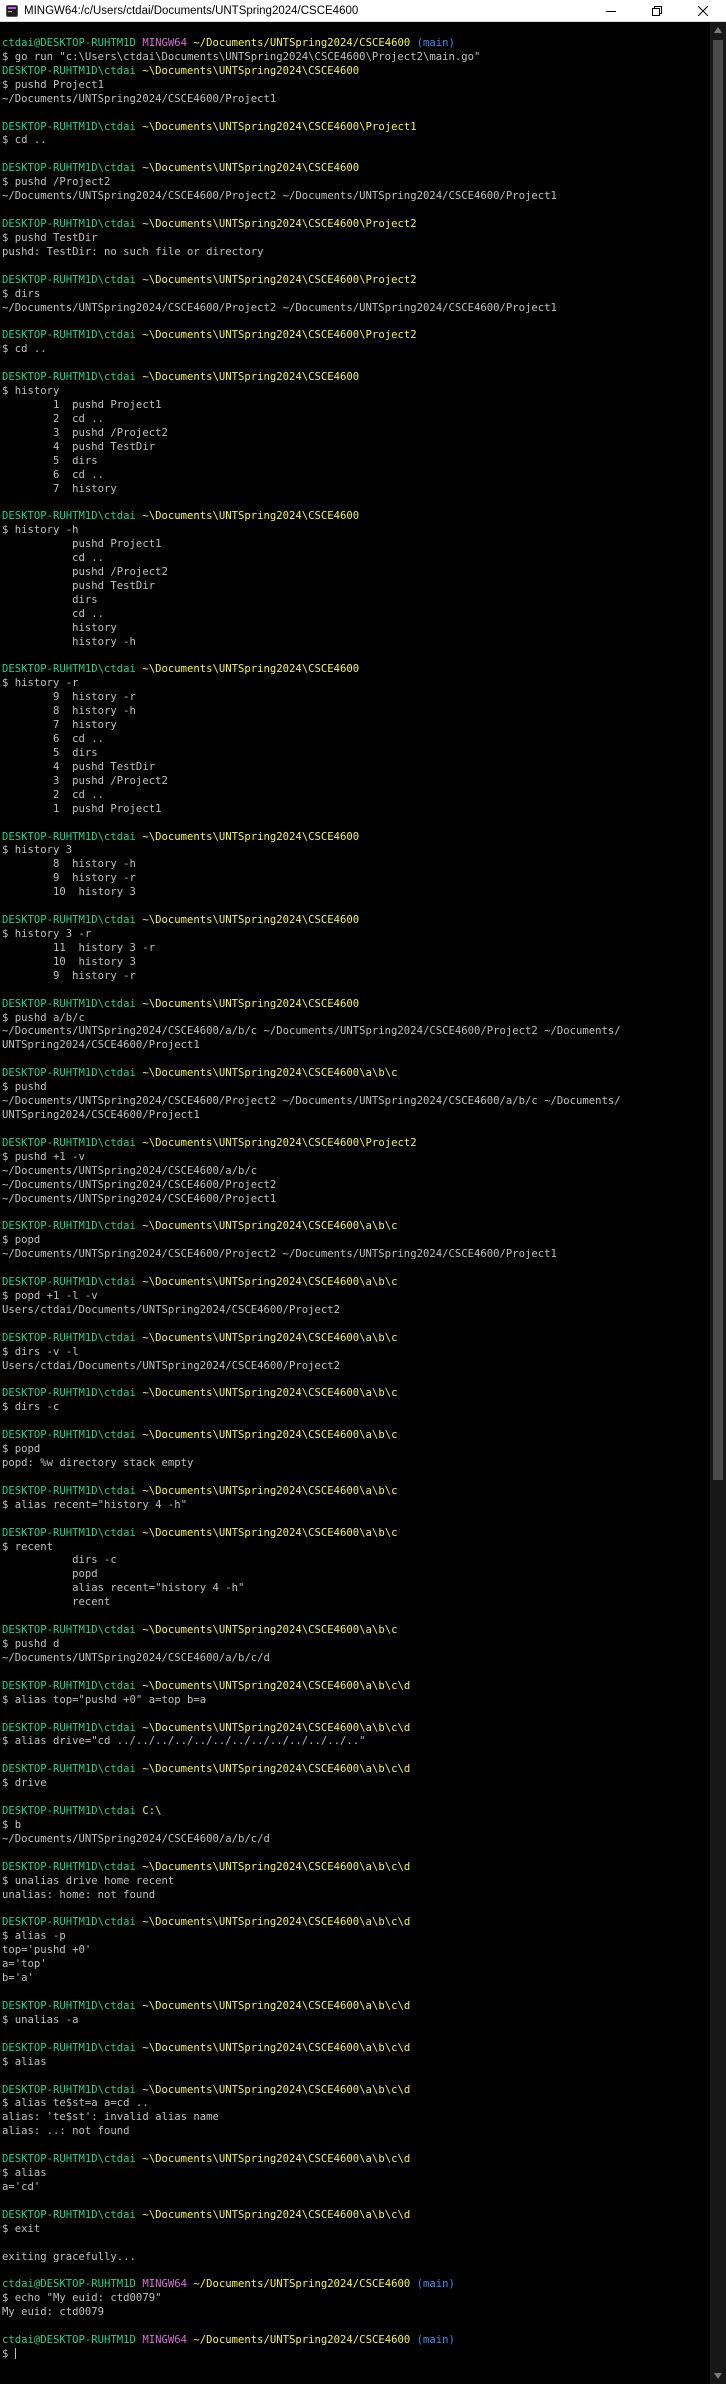  What do you see at coordinates (75, 2103) in the screenshot?
I see `terminal-text: $ alias te$st=a a=cd ..` at bounding box center [75, 2103].